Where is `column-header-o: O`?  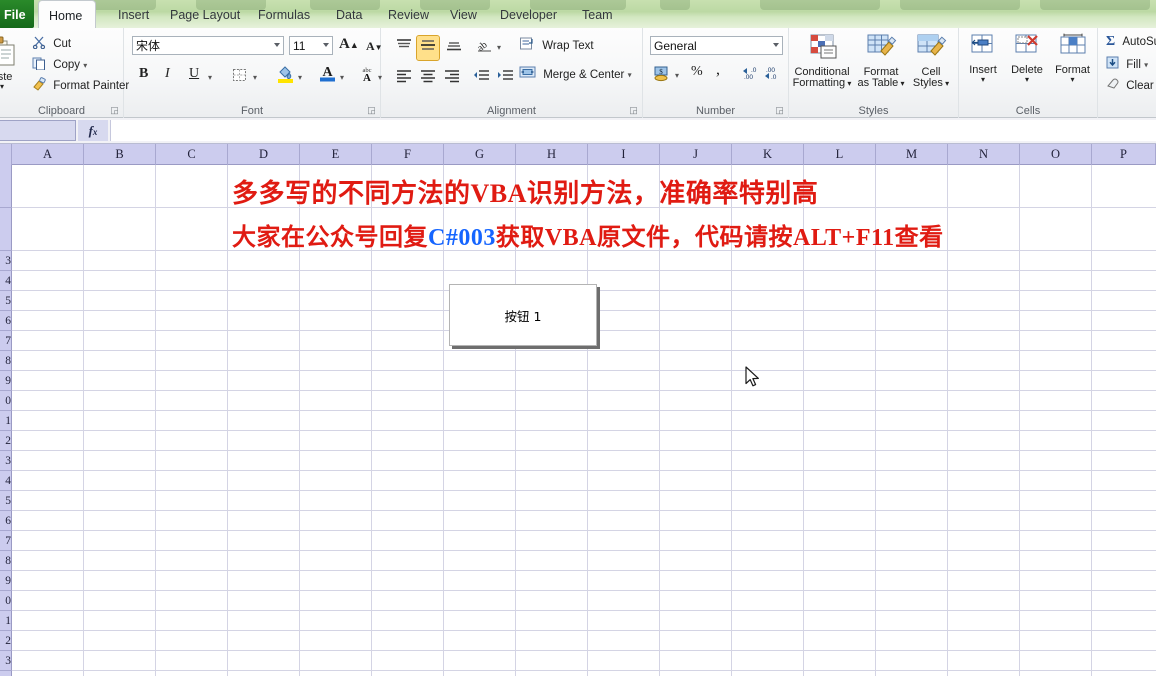 column-header-o: O is located at coordinates (1056, 154).